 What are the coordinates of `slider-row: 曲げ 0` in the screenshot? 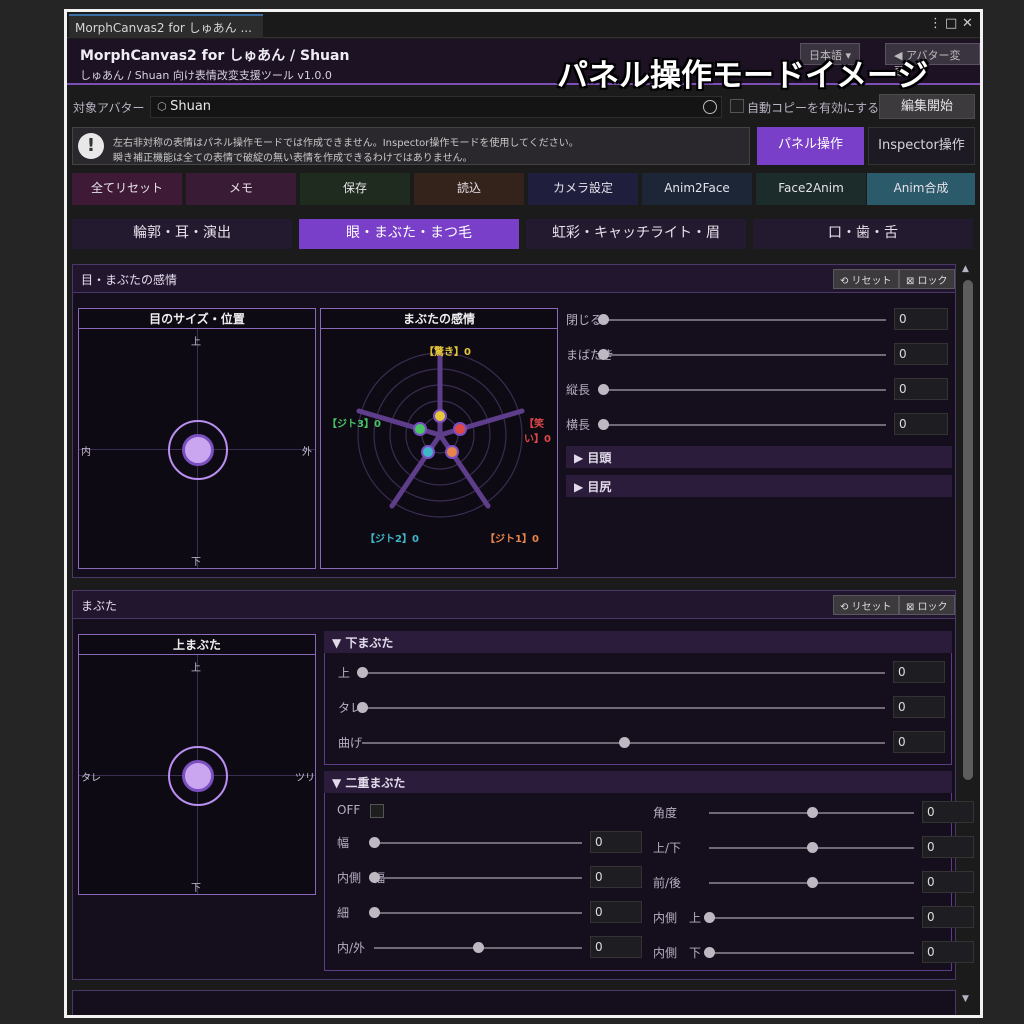 It's located at (642, 743).